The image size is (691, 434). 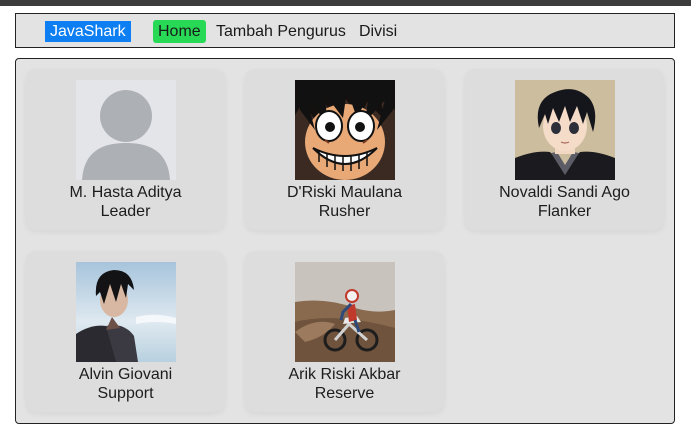 What do you see at coordinates (344, 374) in the screenshot?
I see `member-name: Arik Riski Akbar` at bounding box center [344, 374].